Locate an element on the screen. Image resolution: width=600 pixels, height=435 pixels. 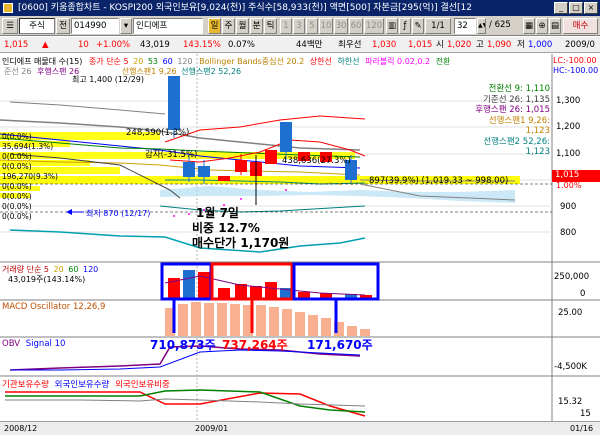
legend-value: 1,123 is located at coordinates (537, 131).